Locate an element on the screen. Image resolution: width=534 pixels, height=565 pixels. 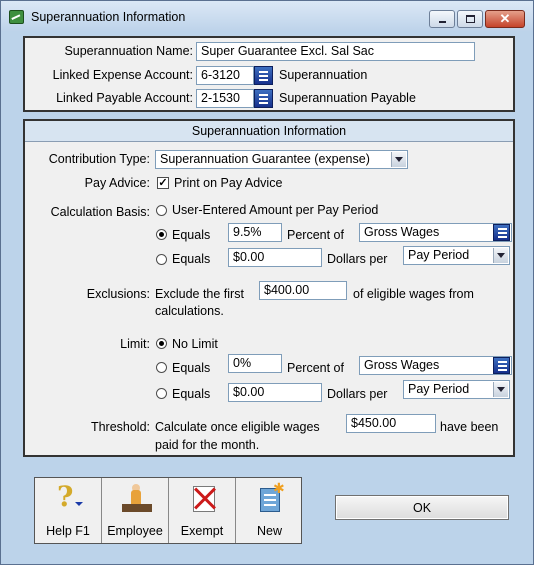
employee-button: Employee is located at coordinates (135, 510).